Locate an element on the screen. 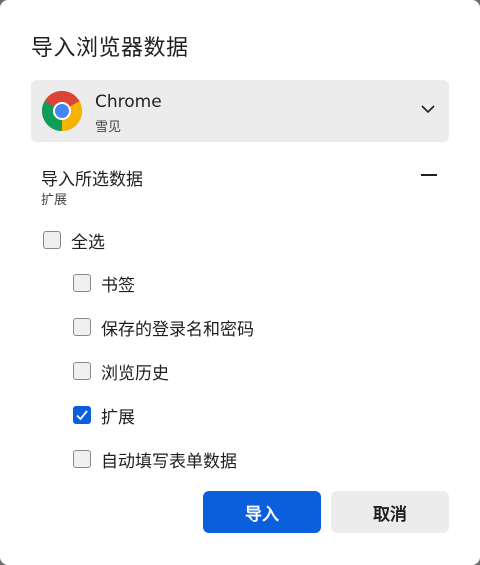  extensions-checkbox is located at coordinates (82, 415).